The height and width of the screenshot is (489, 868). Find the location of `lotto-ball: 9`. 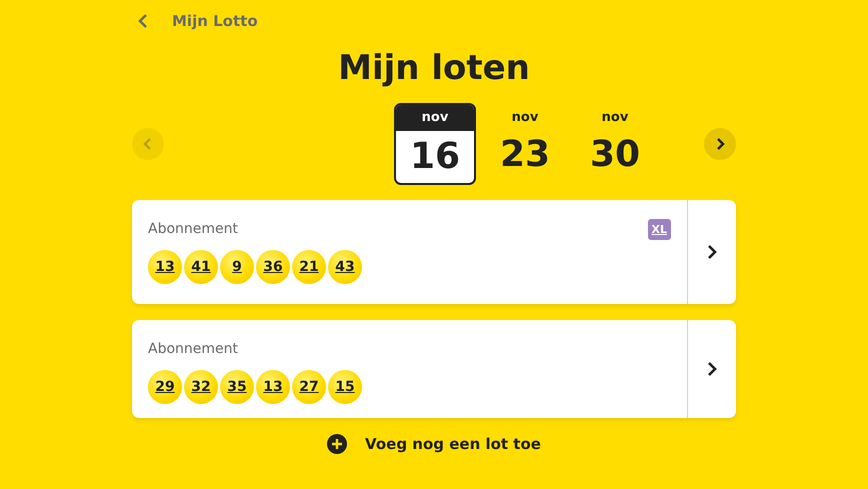

lotto-ball: 9 is located at coordinates (237, 267).